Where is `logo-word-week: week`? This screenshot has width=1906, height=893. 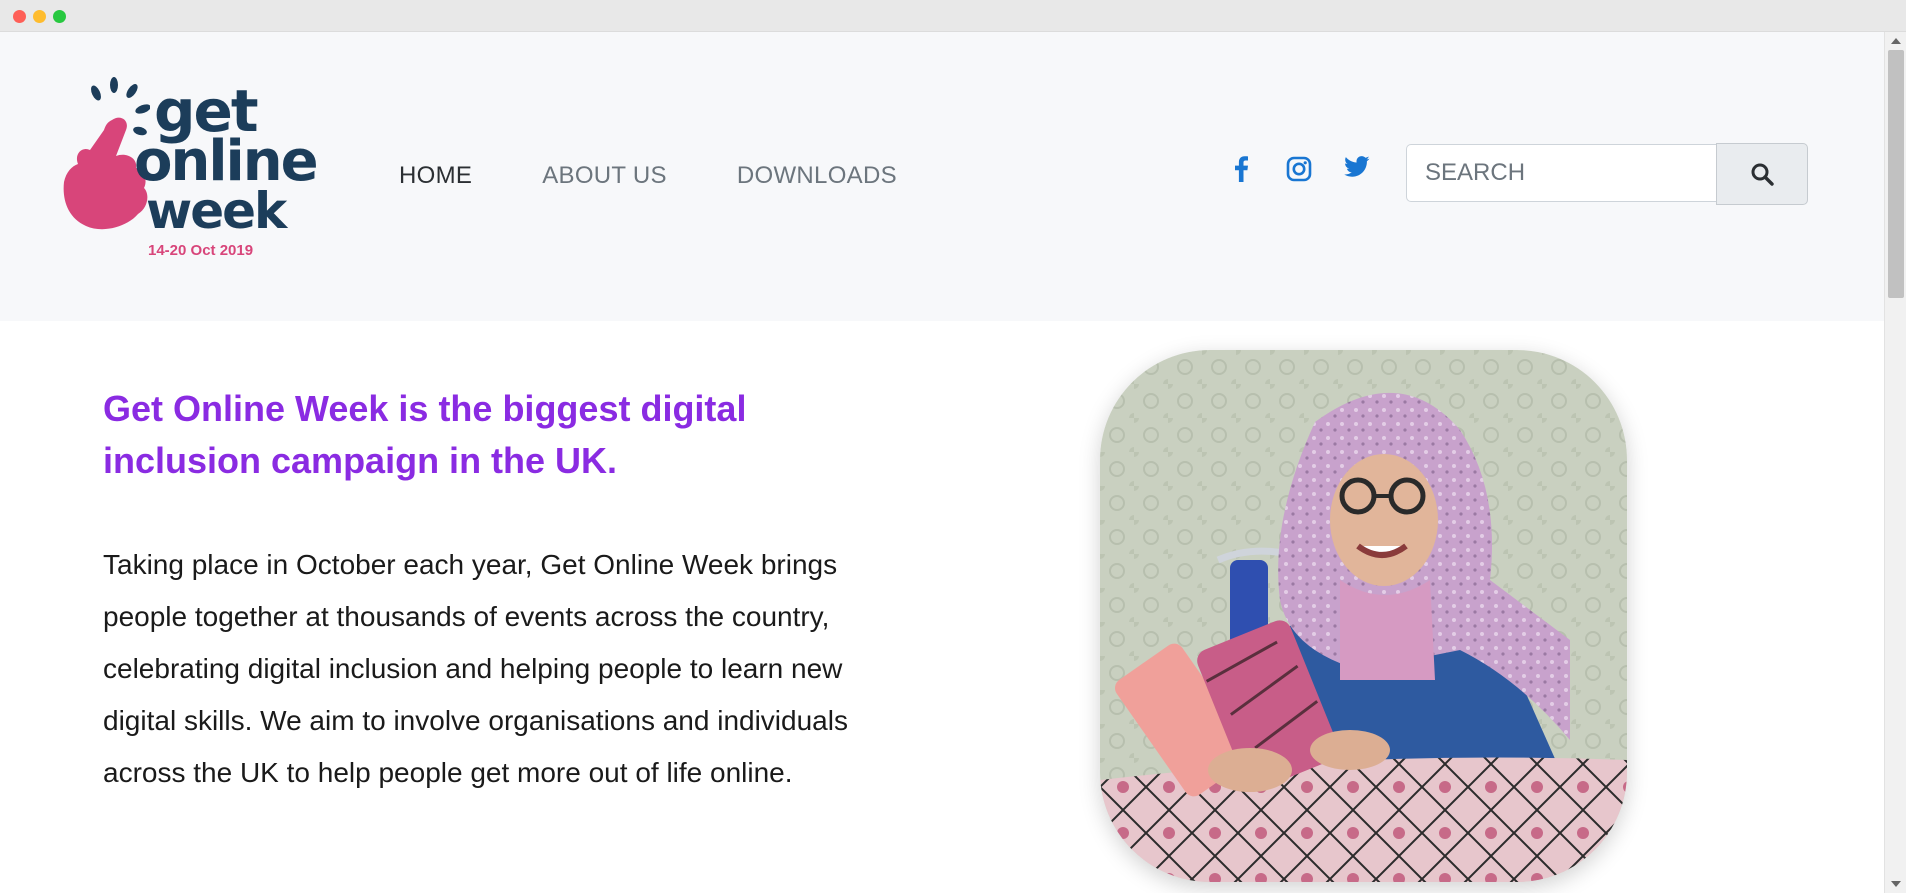
logo-word-week: week is located at coordinates (216, 211).